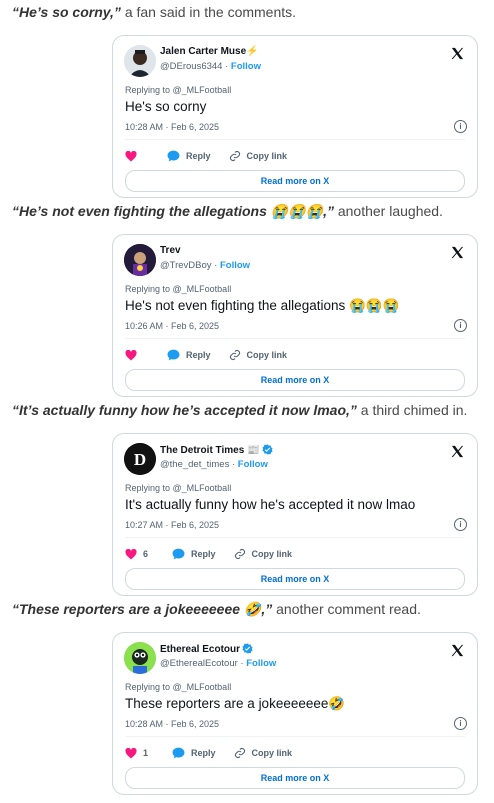 The image size is (494, 803). Describe the element at coordinates (346, 609) in the screenshot. I see `quote-attribution: another comment read.` at that location.